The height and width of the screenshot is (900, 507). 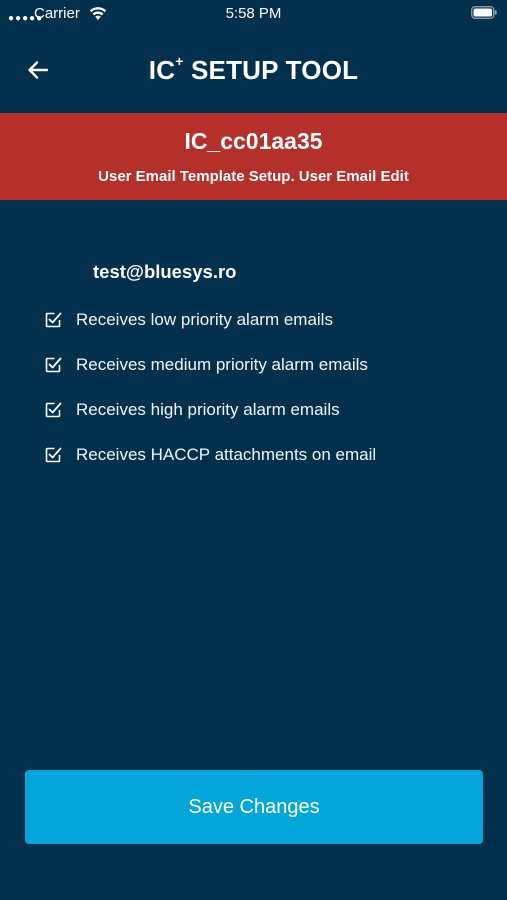 I want to click on clock: 5:58 PM, so click(x=253, y=13).